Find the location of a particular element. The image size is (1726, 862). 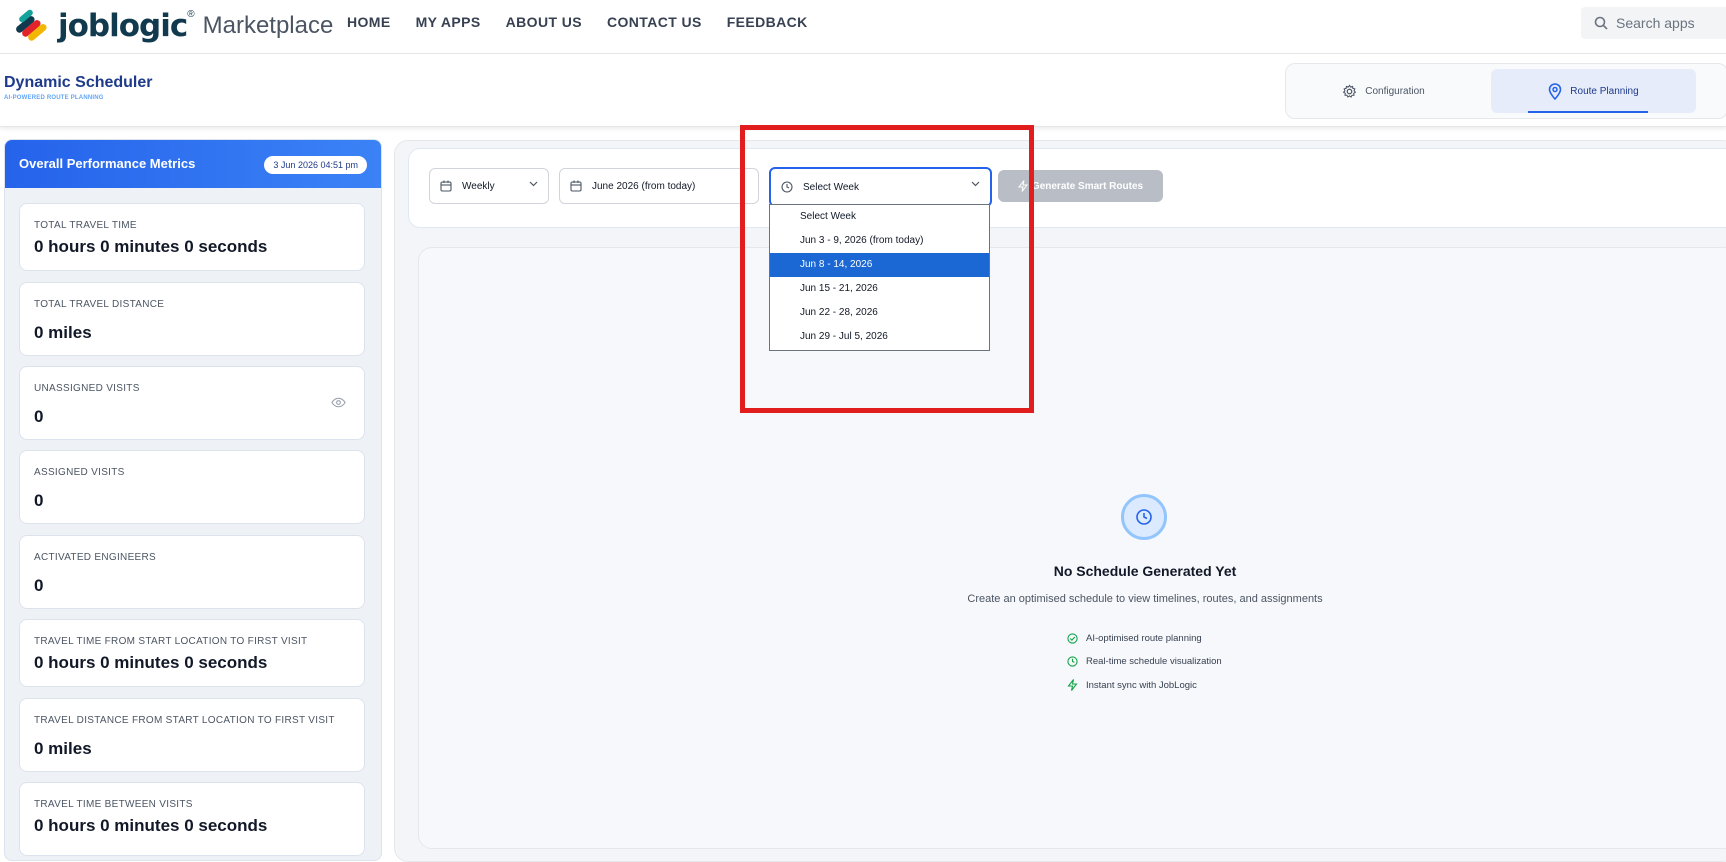

nav-contact-us-link: CONTACT US is located at coordinates (654, 22).